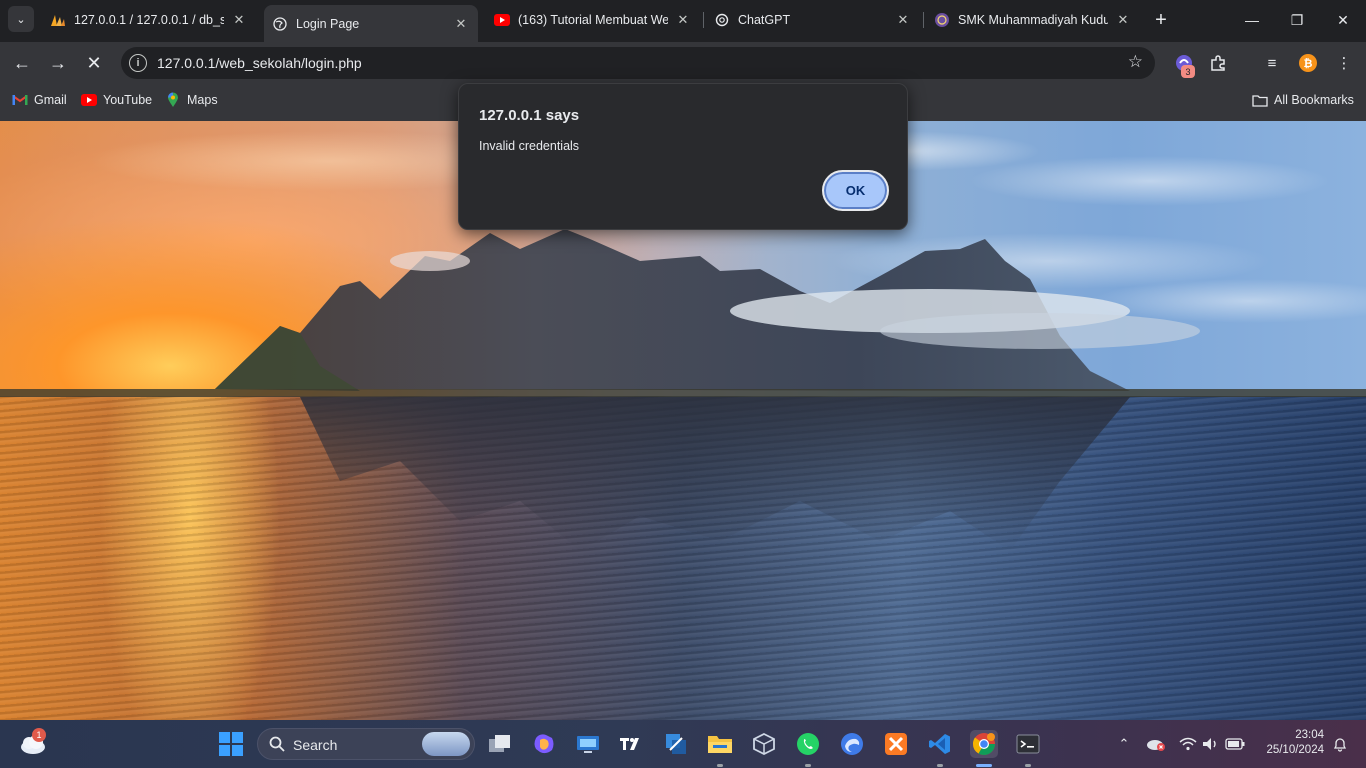 The height and width of the screenshot is (768, 1366). Describe the element at coordinates (984, 744) in the screenshot. I see `chrome-icon` at that location.